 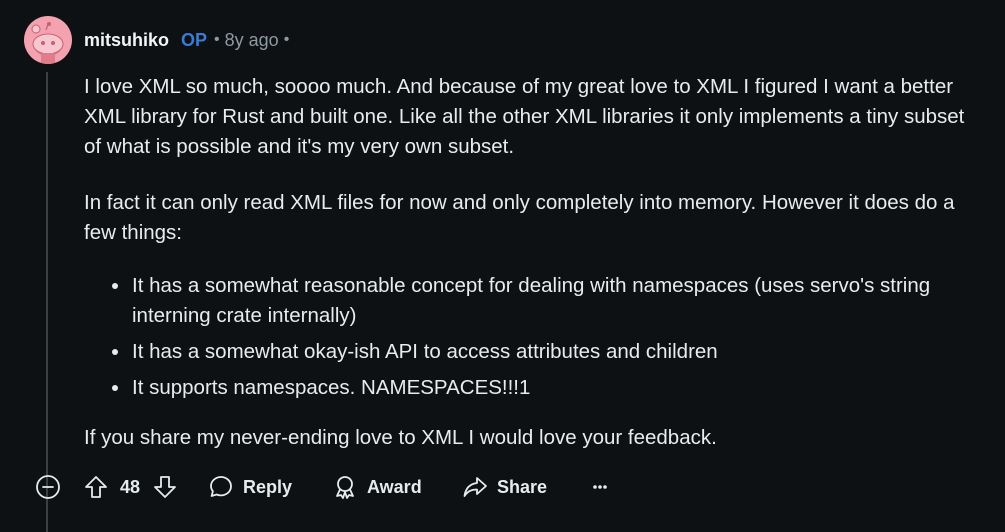 What do you see at coordinates (221, 486) in the screenshot?
I see `speech-bubble-icon` at bounding box center [221, 486].